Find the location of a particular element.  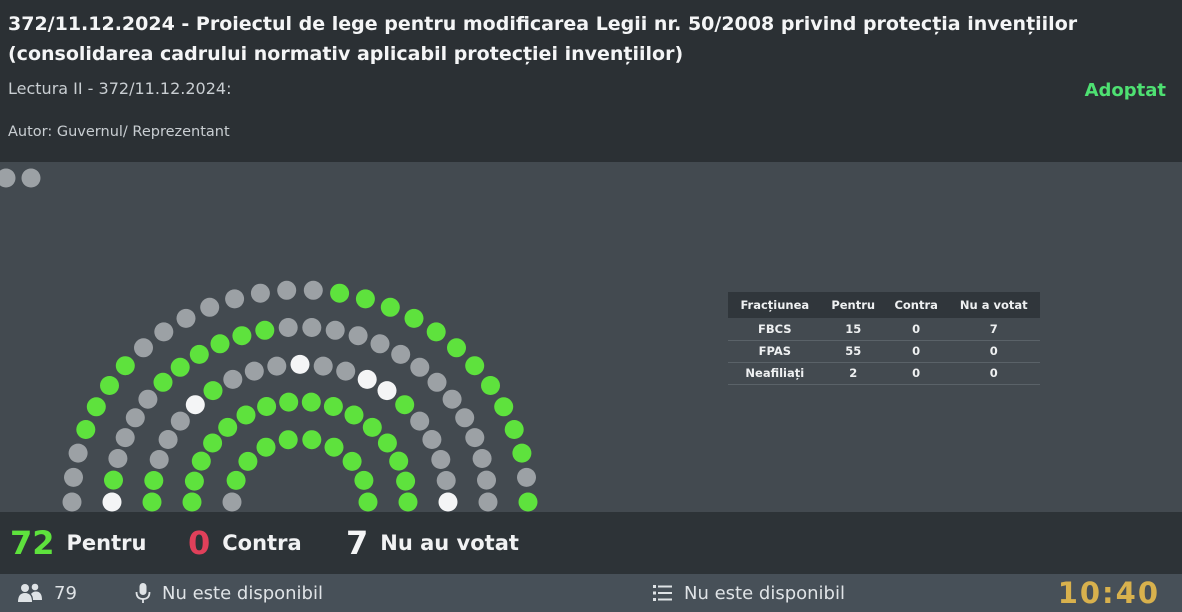

summary-for: 72 Pentru is located at coordinates (78, 543).